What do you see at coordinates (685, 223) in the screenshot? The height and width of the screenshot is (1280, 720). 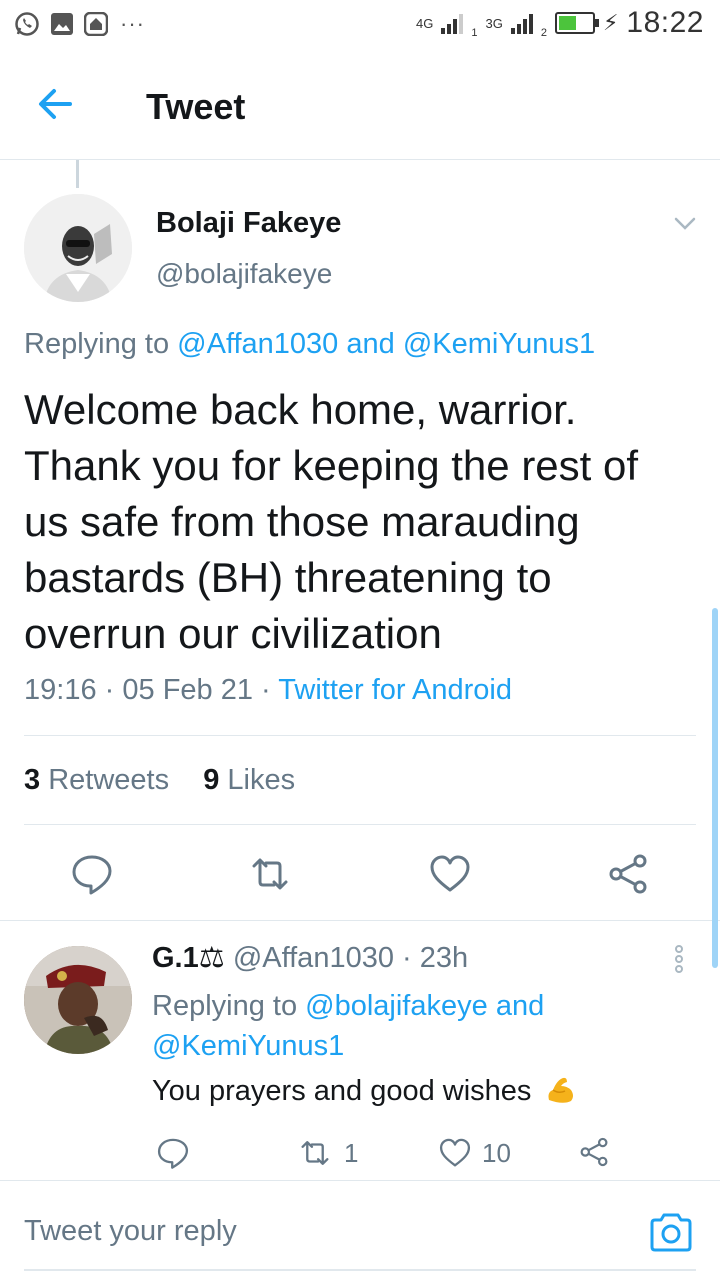 I see `chevron-down-icon` at bounding box center [685, 223].